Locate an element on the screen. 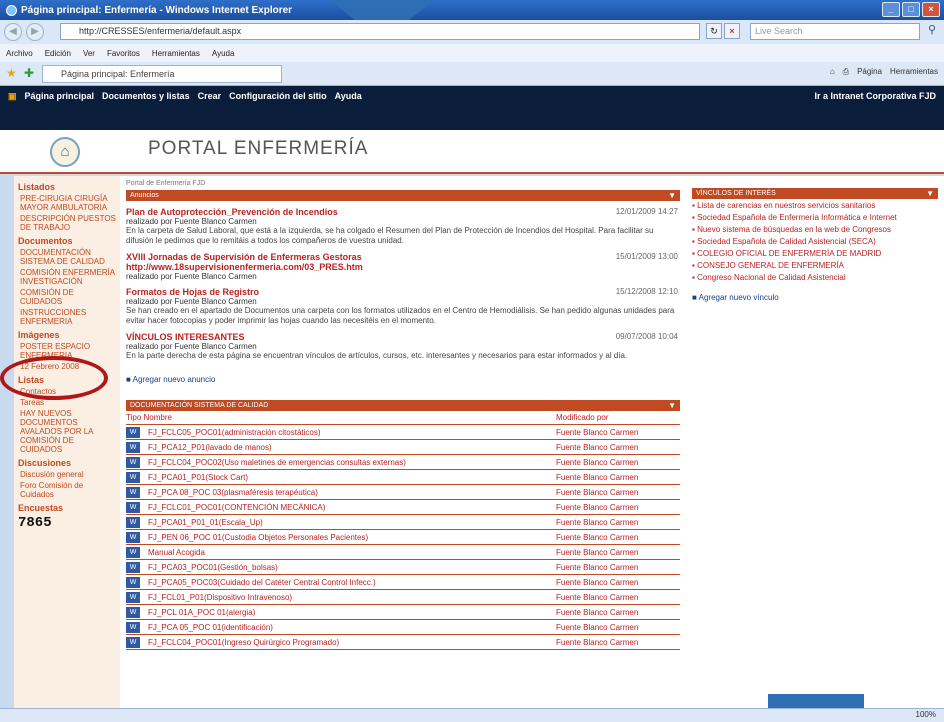 The image size is (944, 722). home-icon: ⌂ is located at coordinates (832, 72).